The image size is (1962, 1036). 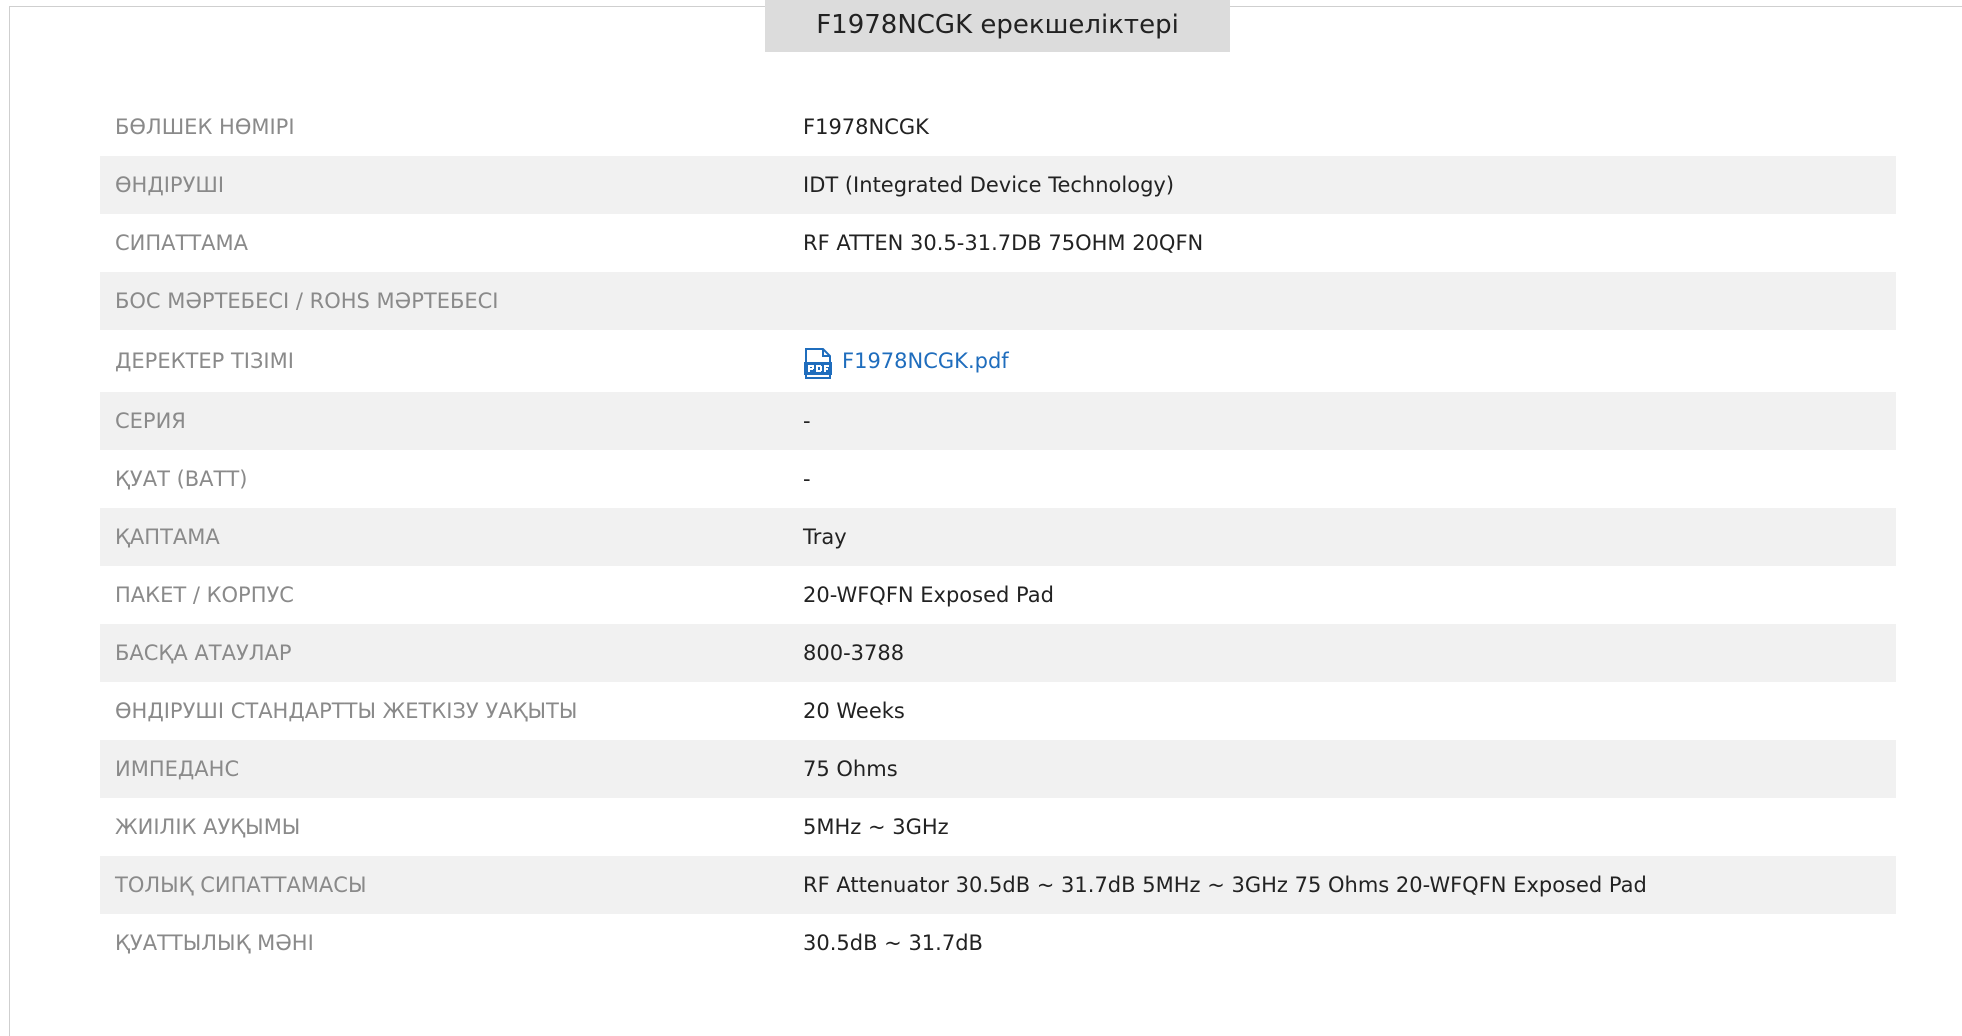 I want to click on spec-label: БОС МӘРТЕБЕСІ / ROHS МӘРТЕБЕСІ, so click(x=307, y=301).